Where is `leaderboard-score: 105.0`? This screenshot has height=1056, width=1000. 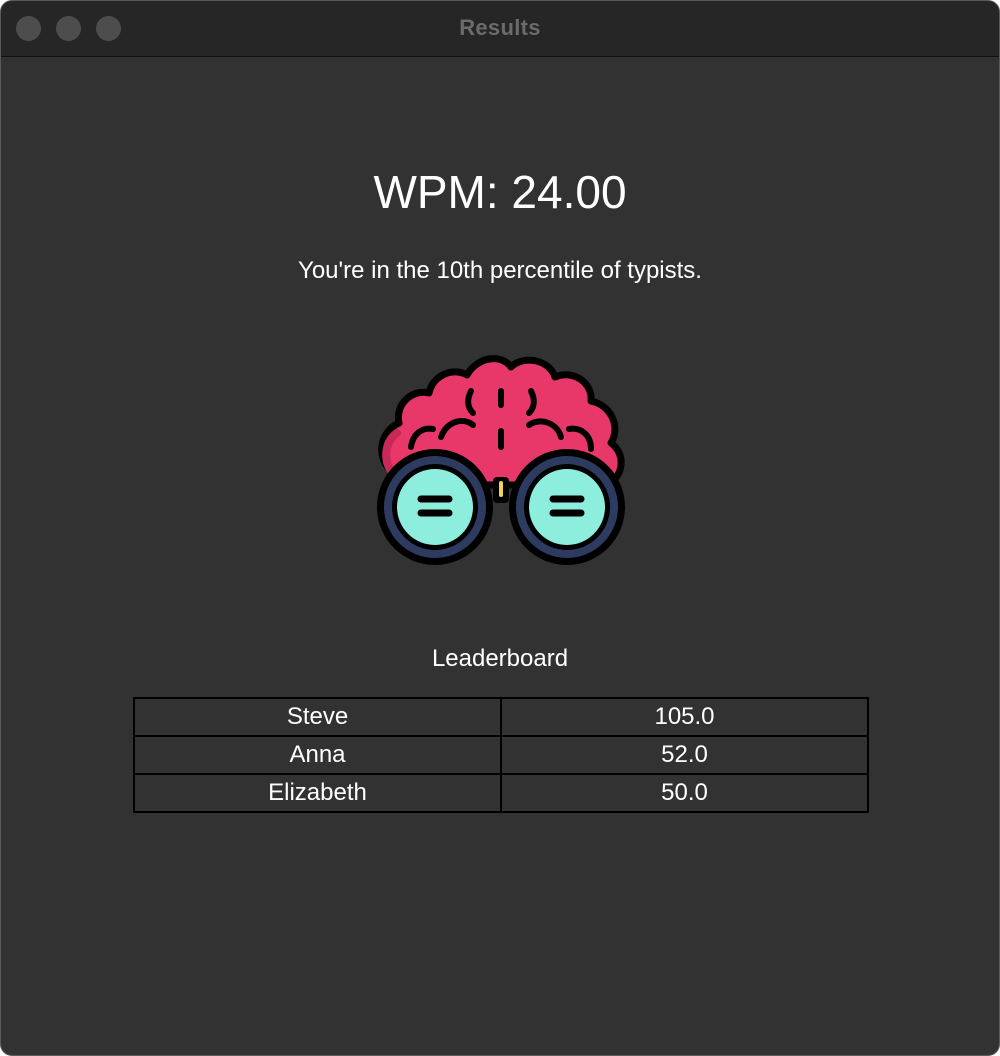 leaderboard-score: 105.0 is located at coordinates (684, 717).